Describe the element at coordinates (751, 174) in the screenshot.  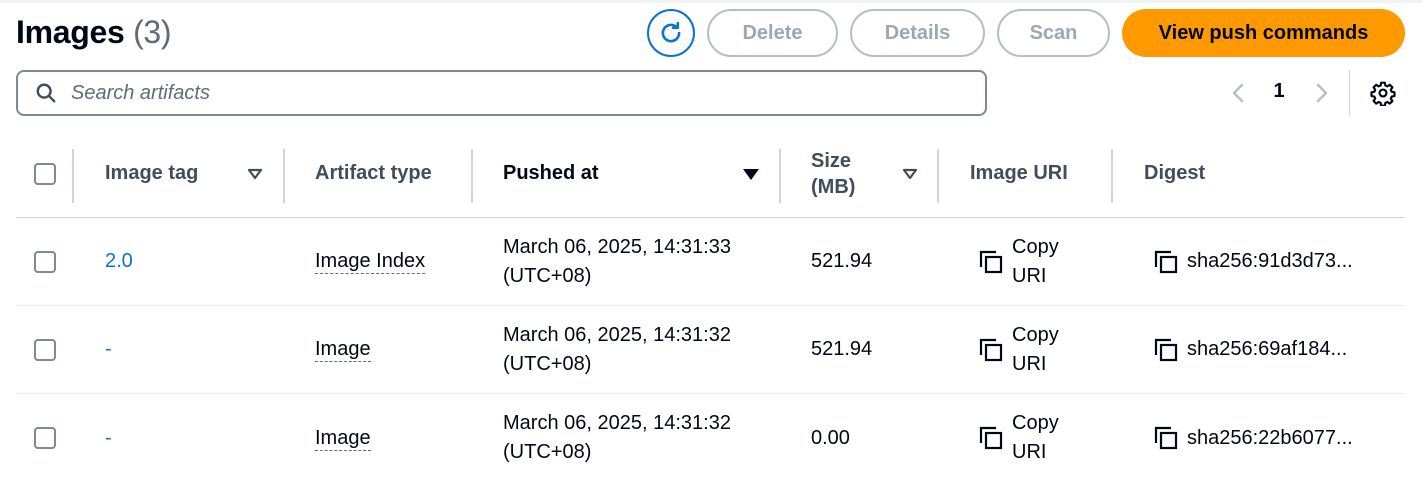
I see `sort-descending-icon` at that location.